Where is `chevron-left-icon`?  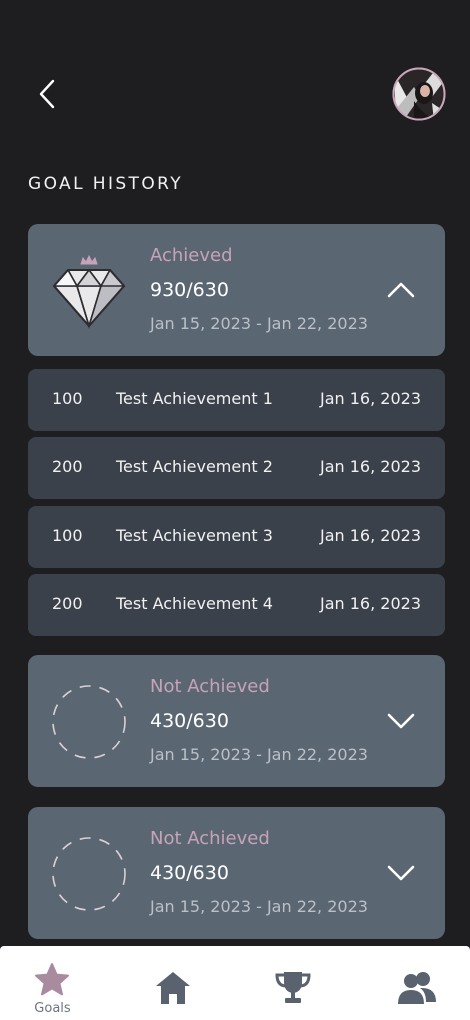
chevron-left-icon is located at coordinates (47, 94).